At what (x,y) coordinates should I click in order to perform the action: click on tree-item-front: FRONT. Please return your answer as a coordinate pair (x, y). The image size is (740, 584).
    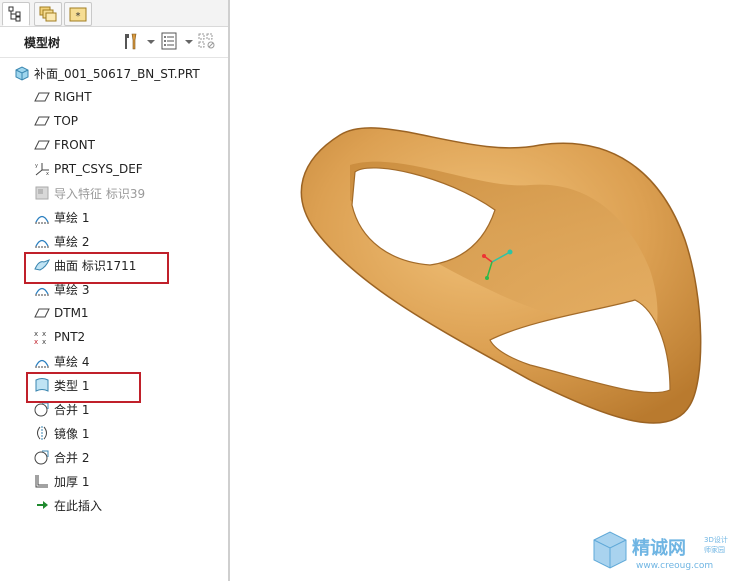
    Looking at the image, I should click on (64, 145).